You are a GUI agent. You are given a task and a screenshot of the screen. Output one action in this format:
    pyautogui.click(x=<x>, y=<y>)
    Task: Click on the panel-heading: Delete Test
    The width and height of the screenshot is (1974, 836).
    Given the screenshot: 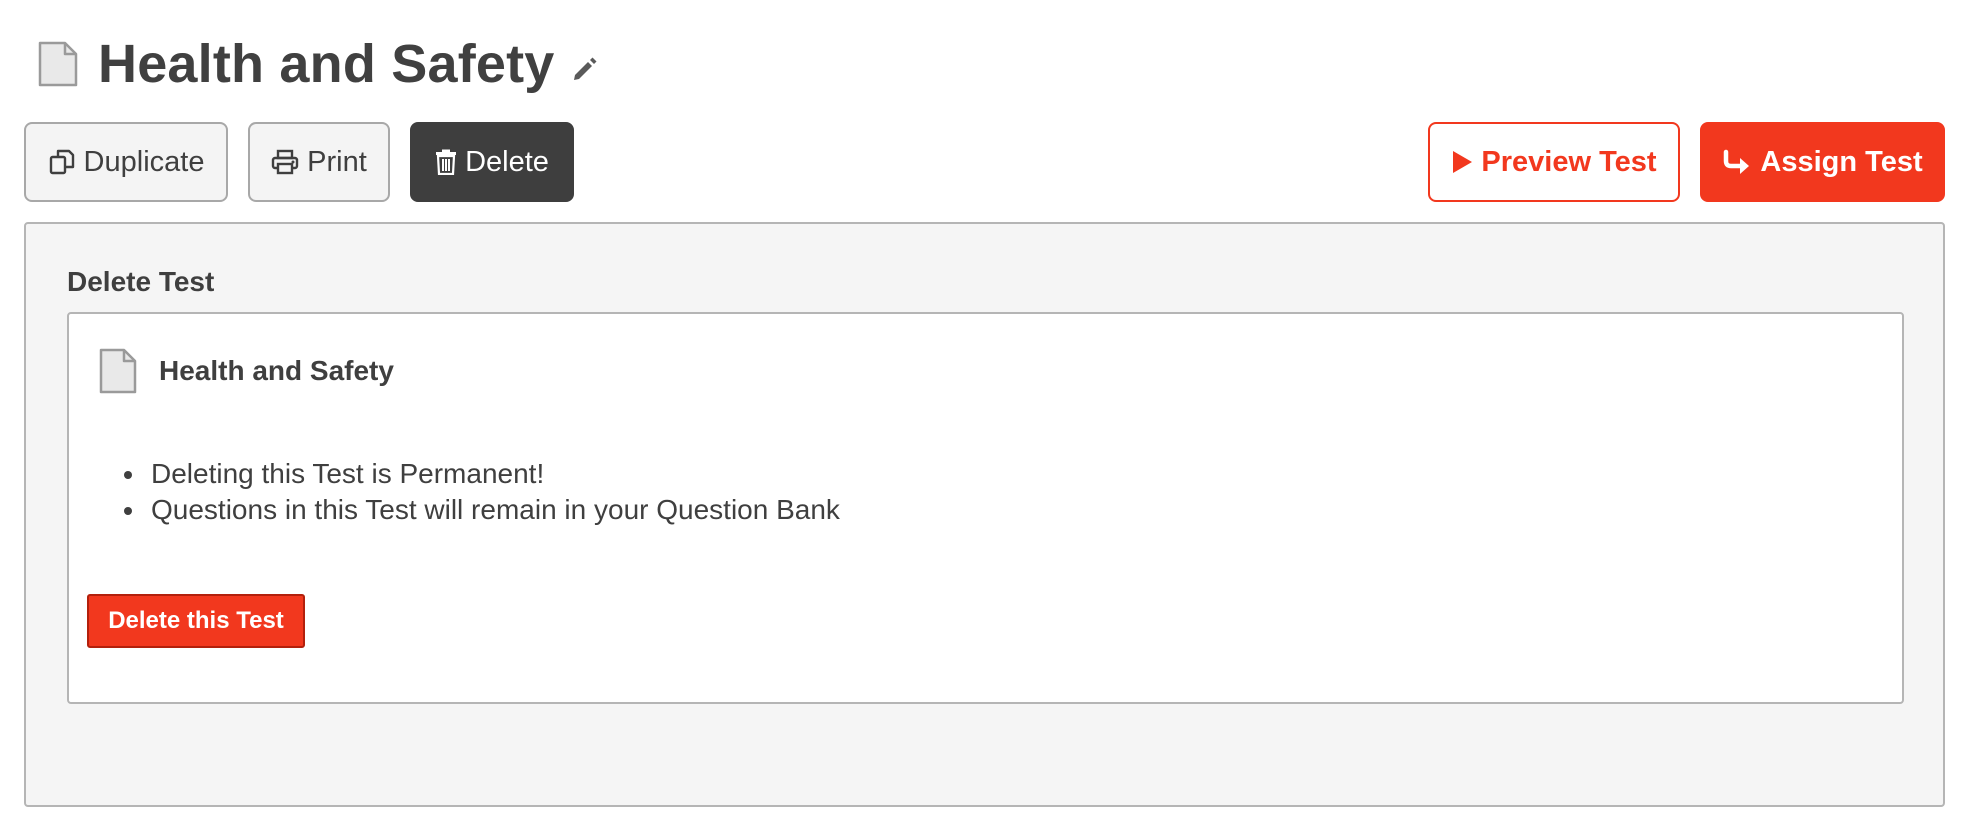 What is the action you would take?
    pyautogui.click(x=141, y=281)
    